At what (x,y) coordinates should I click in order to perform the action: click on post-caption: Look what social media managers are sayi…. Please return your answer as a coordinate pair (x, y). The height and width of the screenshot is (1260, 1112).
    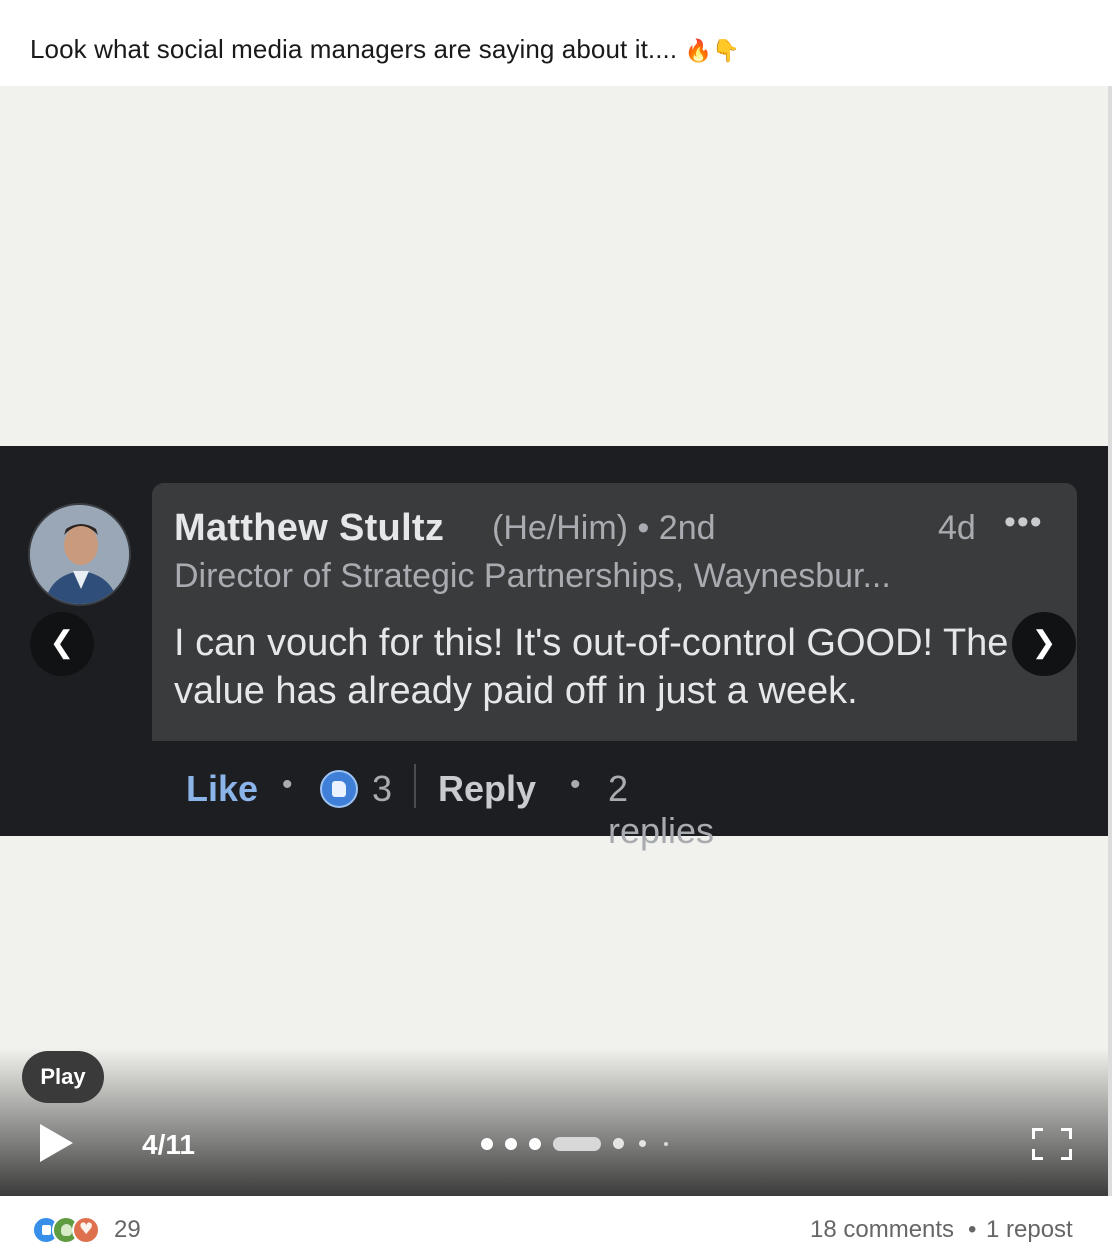
    Looking at the image, I should click on (556, 43).